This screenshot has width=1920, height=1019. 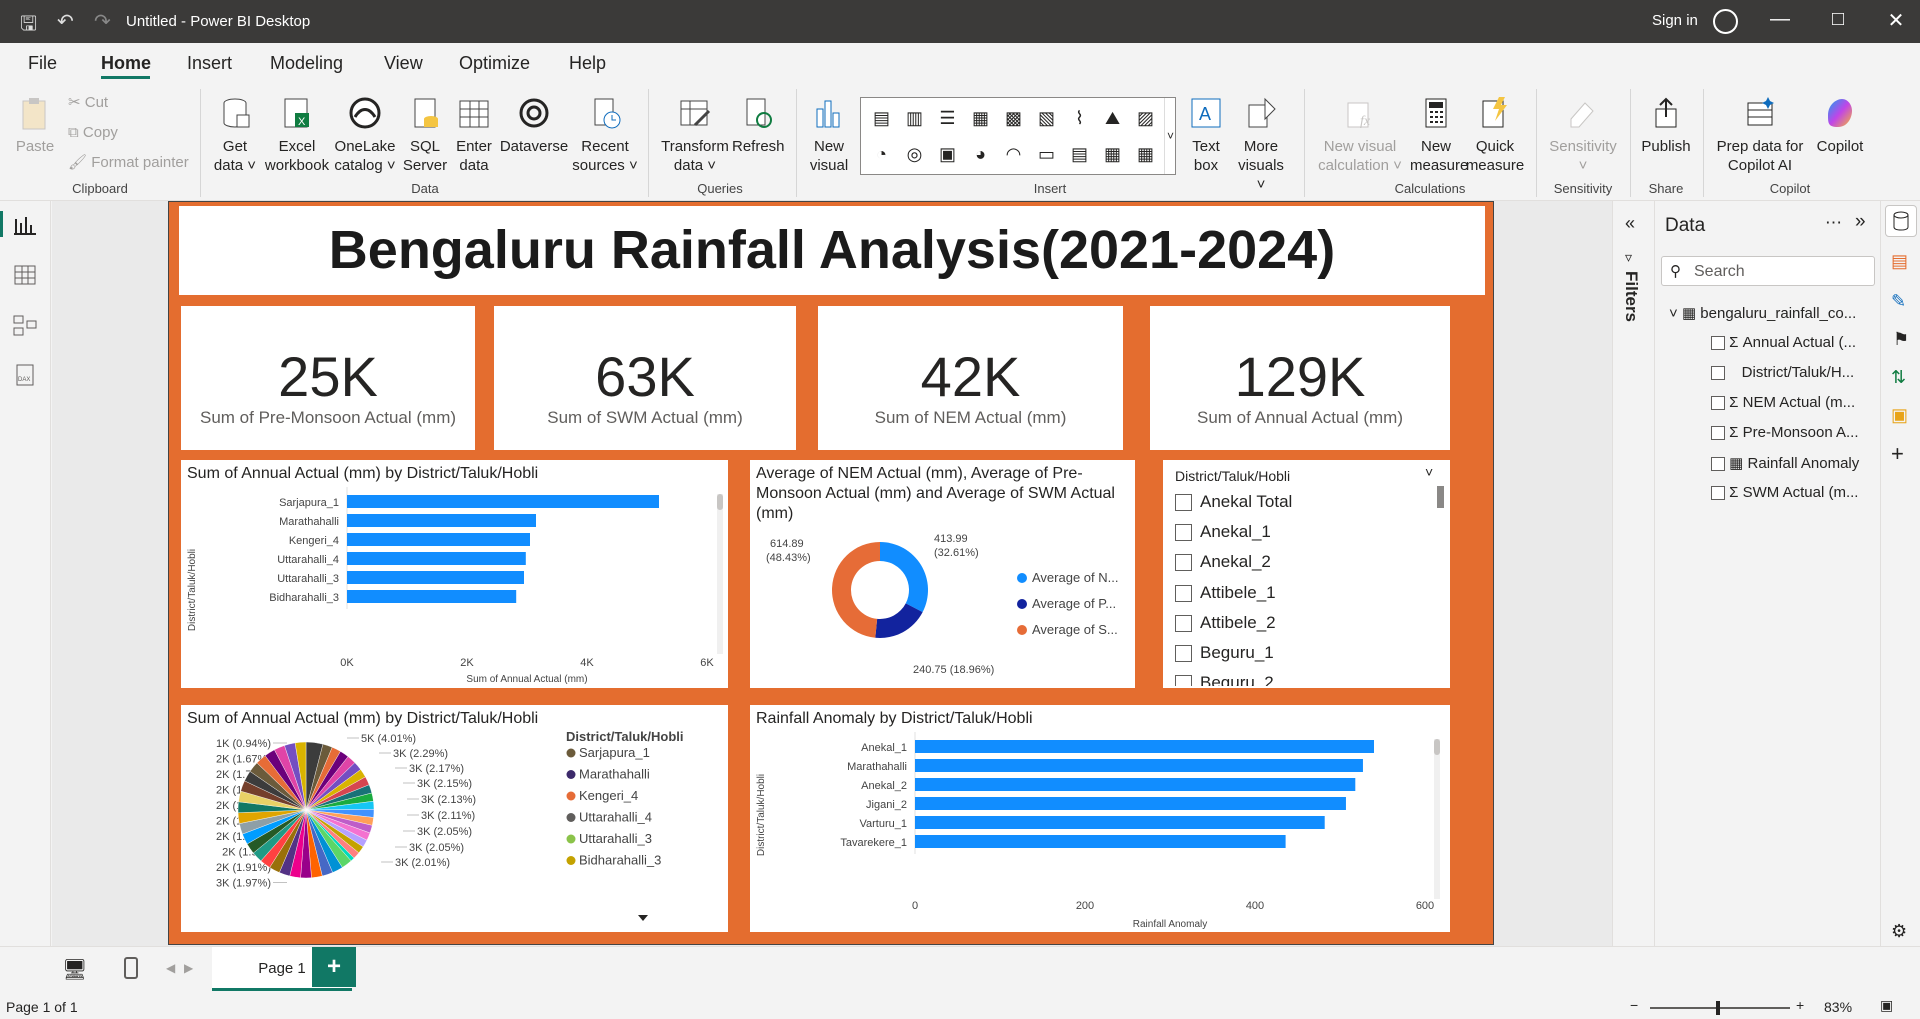 What do you see at coordinates (306, 63) in the screenshot?
I see `menu-modeling: Modeling` at bounding box center [306, 63].